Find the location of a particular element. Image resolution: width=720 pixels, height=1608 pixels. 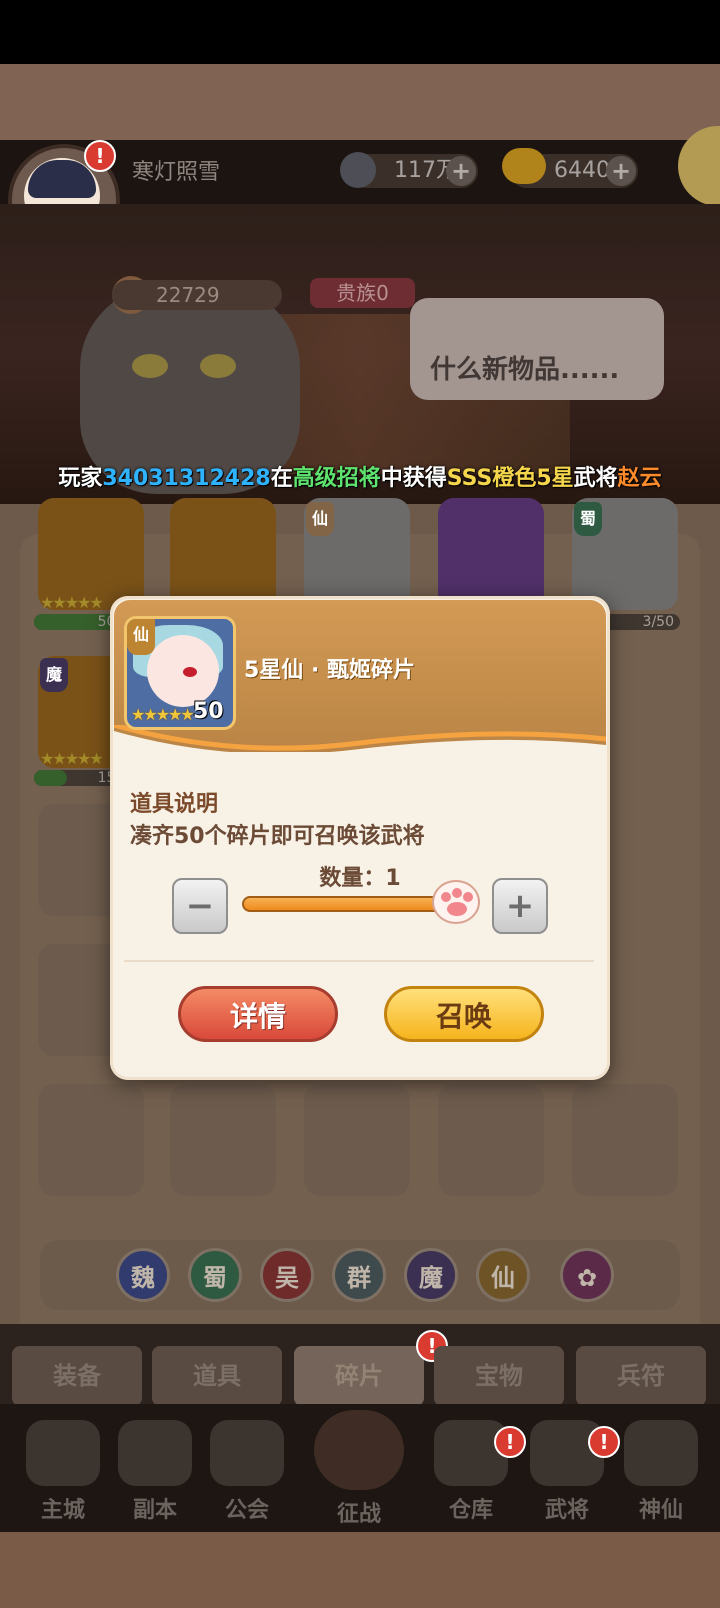

avatar-alert-icon: ! is located at coordinates (100, 156).